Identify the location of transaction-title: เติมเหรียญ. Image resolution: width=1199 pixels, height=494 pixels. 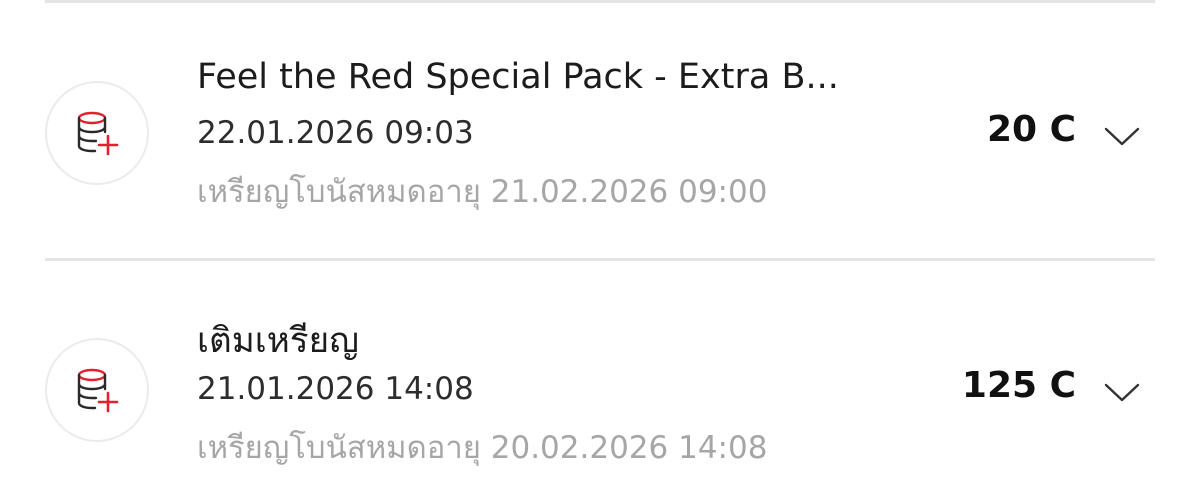
(278, 341).